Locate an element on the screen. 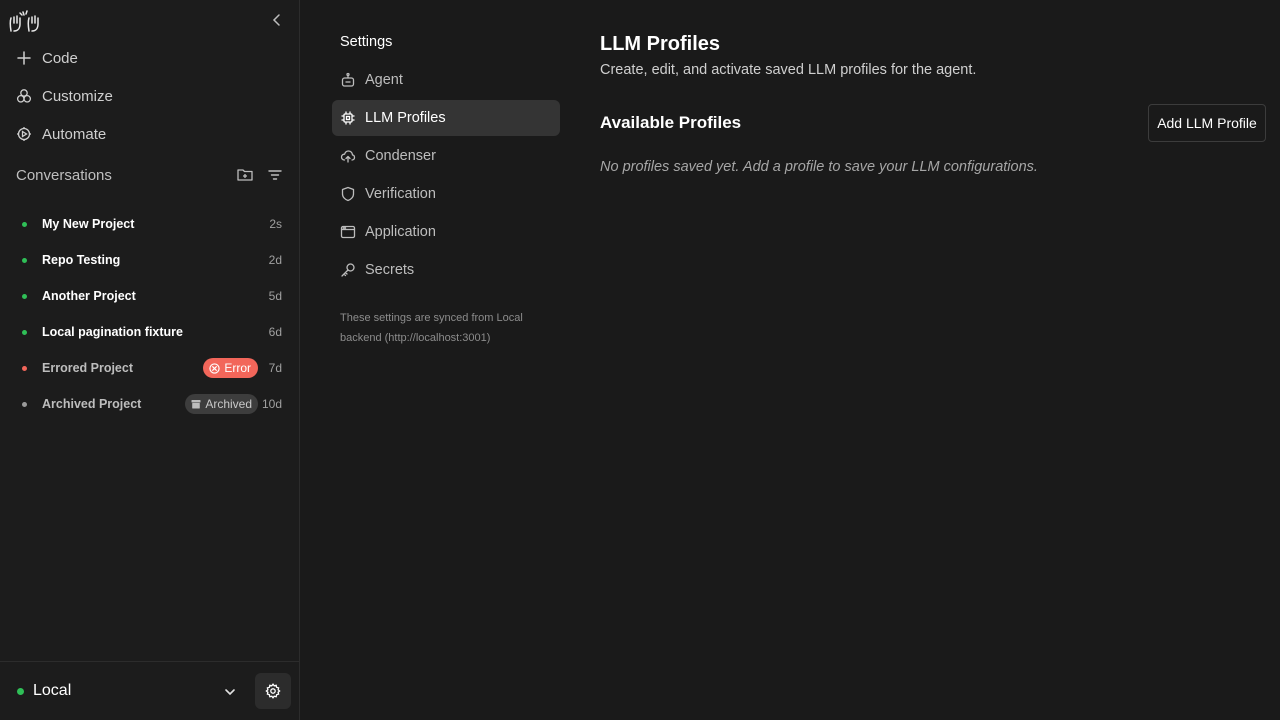 This screenshot has height=720, width=1280. conversation-age: 5d is located at coordinates (275, 296).